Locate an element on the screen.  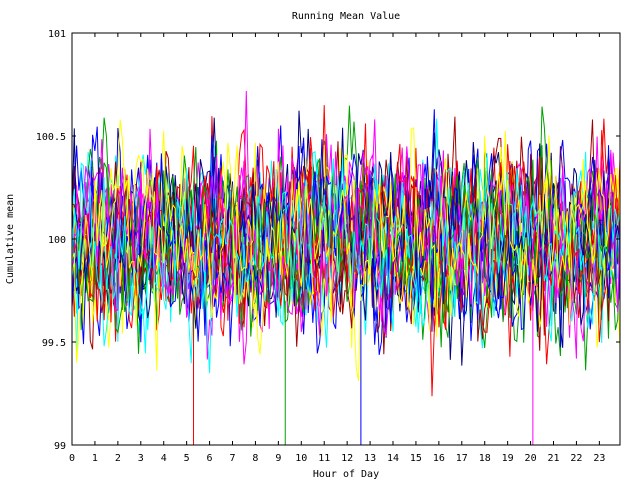
x-tick-label: 19 is located at coordinates (508, 458).